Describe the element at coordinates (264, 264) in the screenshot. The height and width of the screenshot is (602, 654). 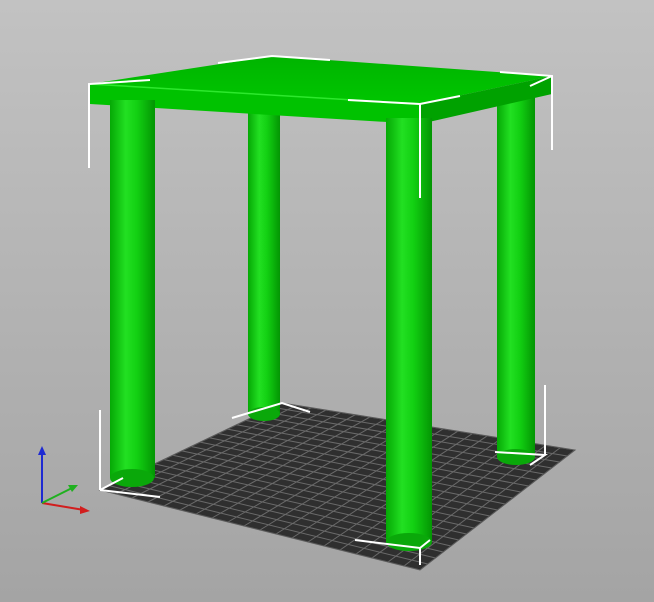
I see `leg-back-left` at that location.